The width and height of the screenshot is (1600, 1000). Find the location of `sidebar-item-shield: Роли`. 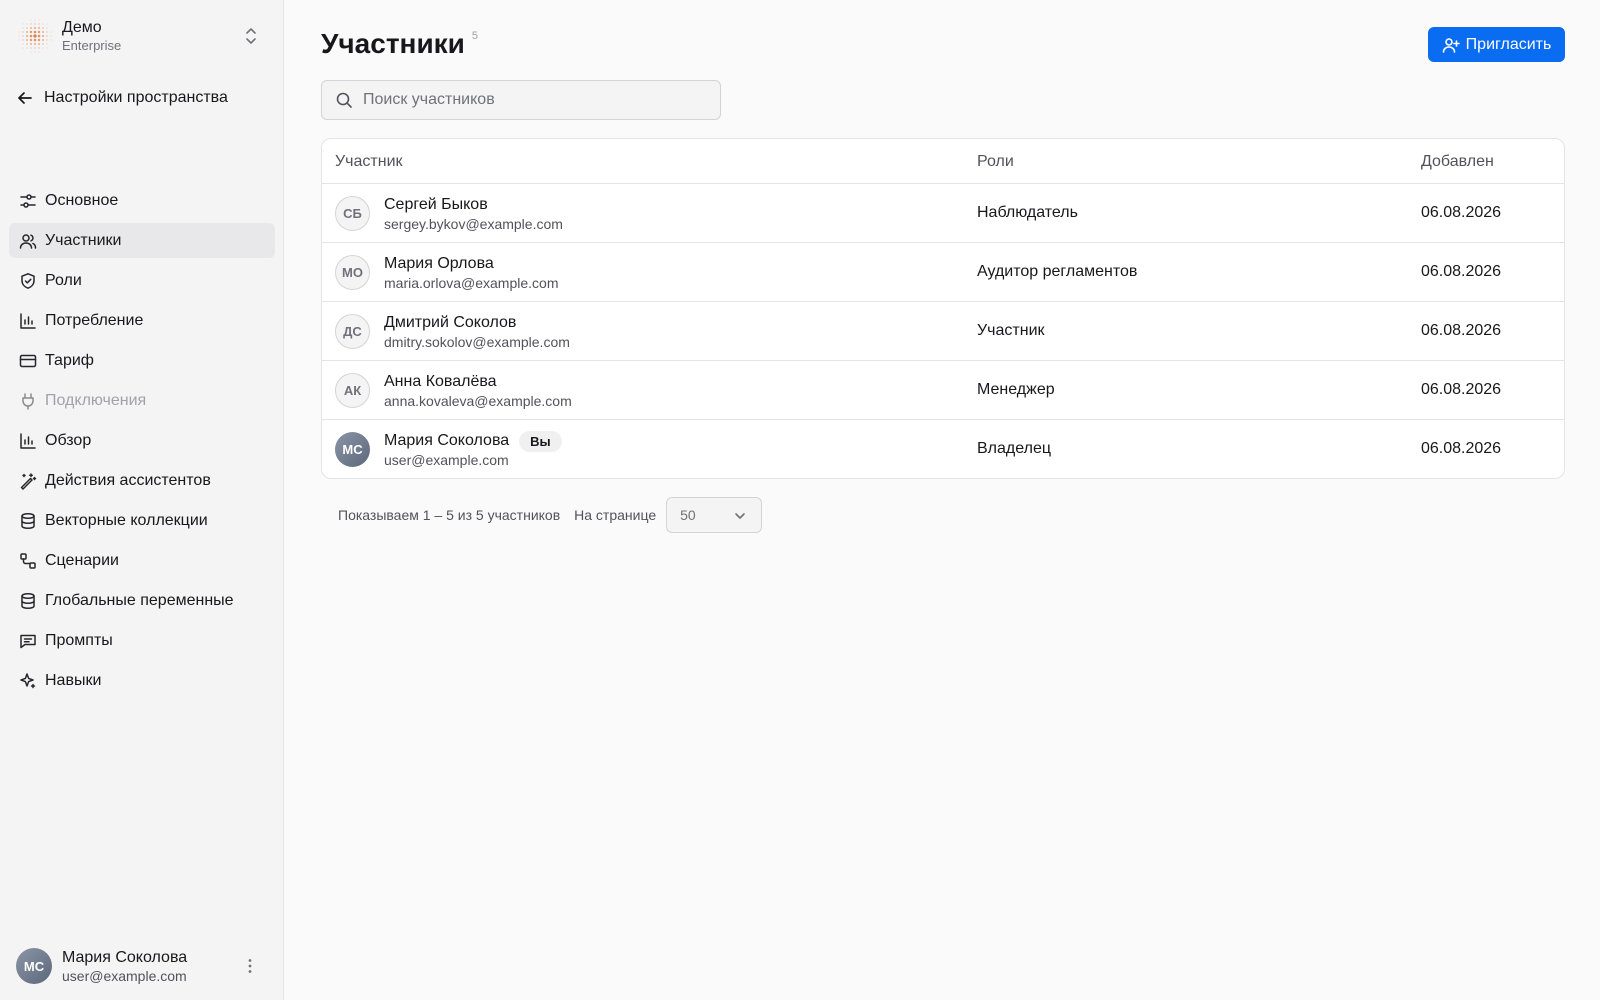

sidebar-item-shield: Роли is located at coordinates (142, 280).